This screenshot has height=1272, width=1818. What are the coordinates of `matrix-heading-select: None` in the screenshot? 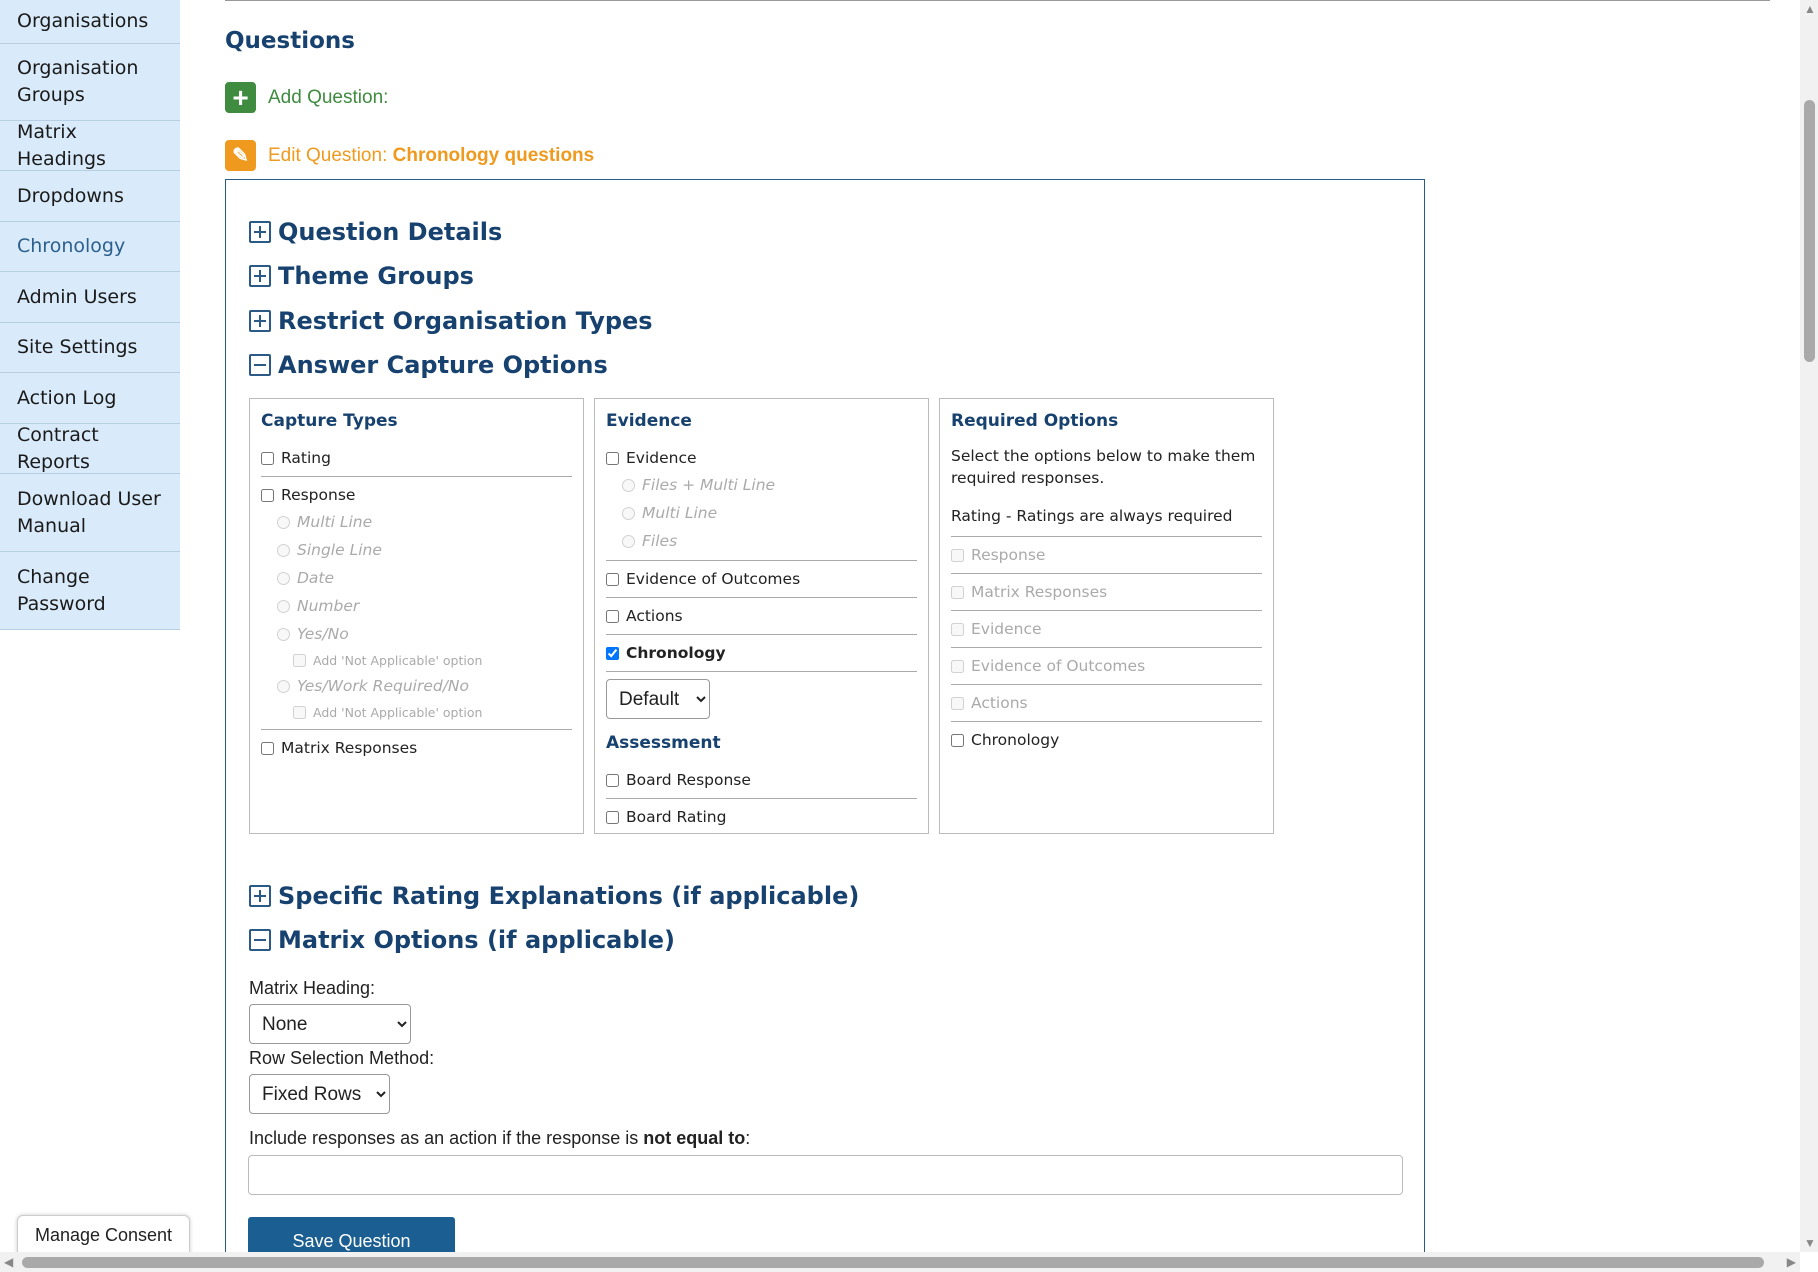 It's located at (330, 1024).